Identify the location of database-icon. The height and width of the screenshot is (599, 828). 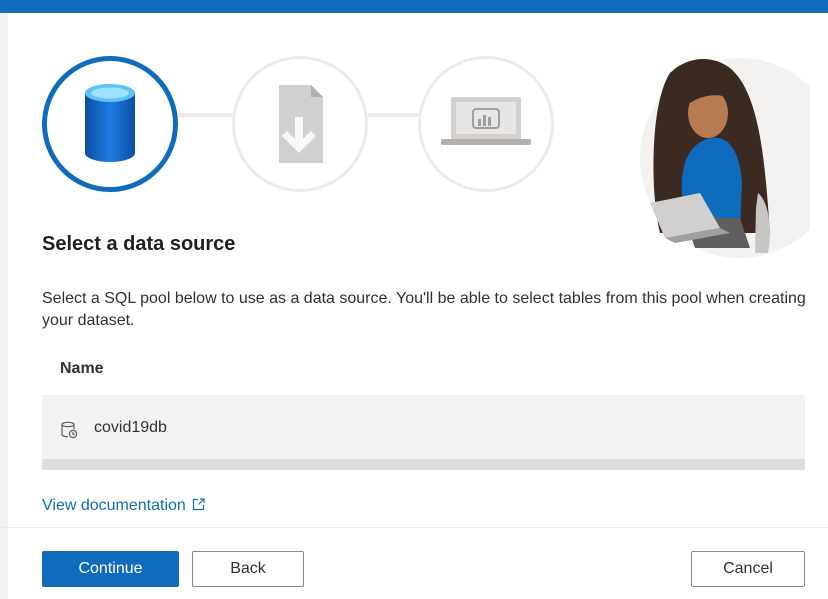
(110, 123).